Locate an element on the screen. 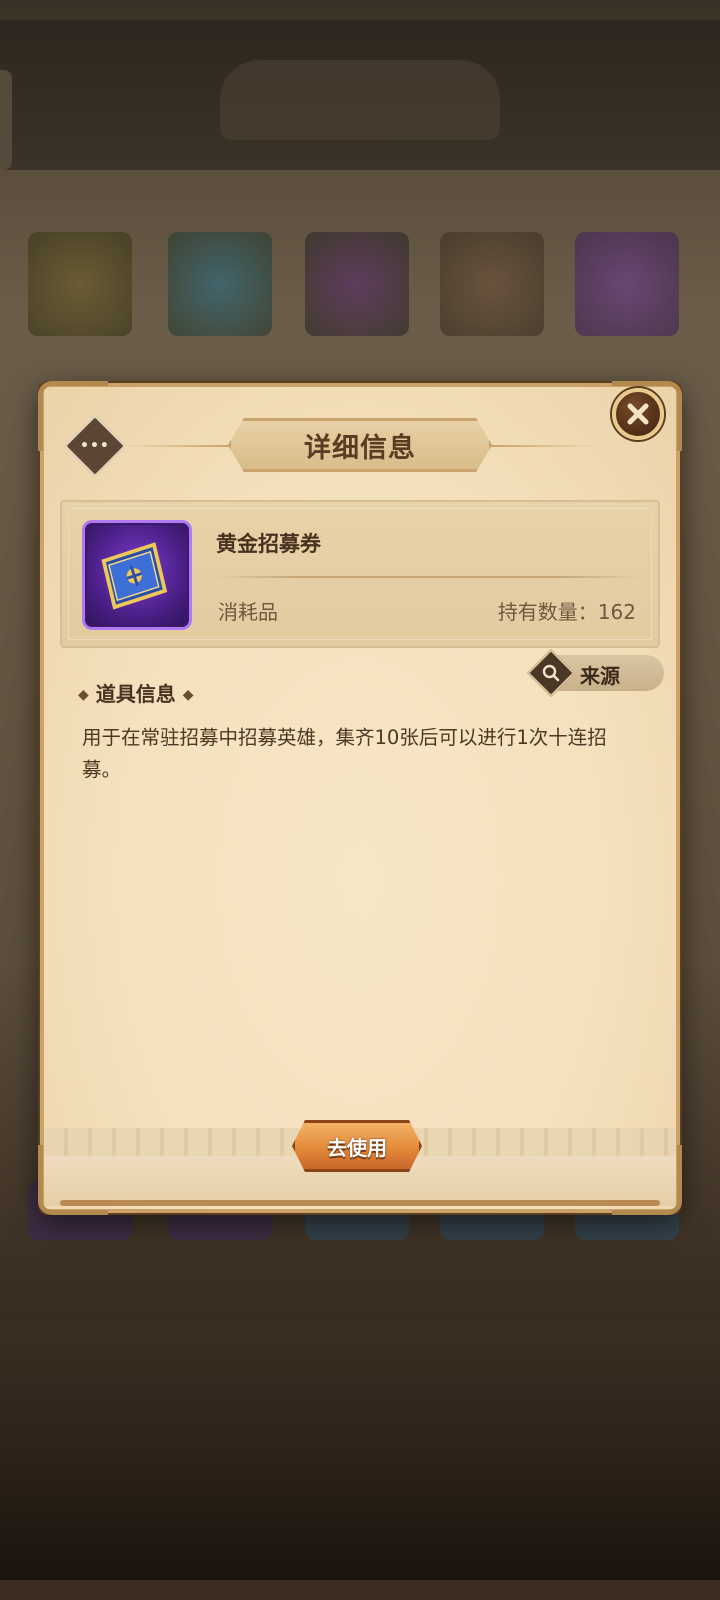  owned-quantity-value: 162 is located at coordinates (616, 612).